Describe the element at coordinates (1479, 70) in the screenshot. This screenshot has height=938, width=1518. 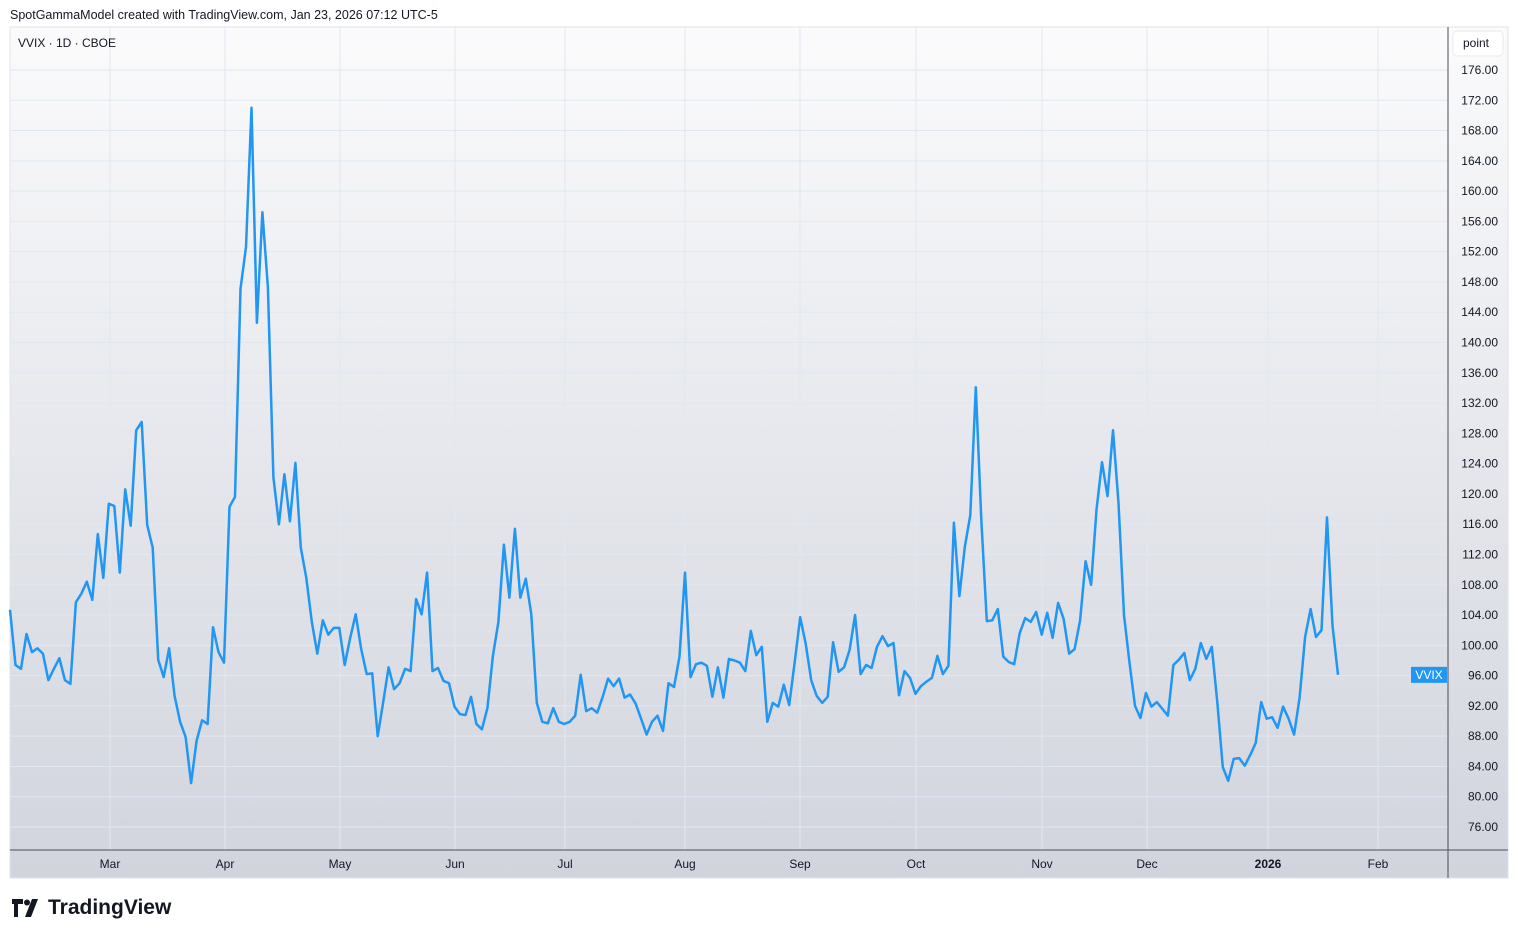
I see `y-tick-label: 176.00` at that location.